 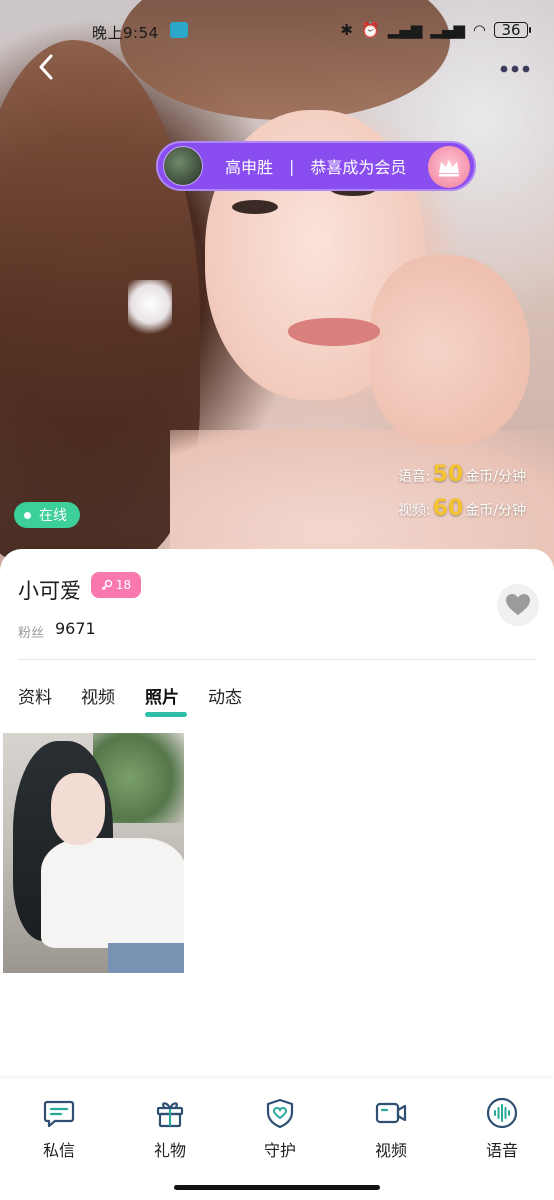 What do you see at coordinates (170, 1129) in the screenshot?
I see `action-gift: 礼物` at bounding box center [170, 1129].